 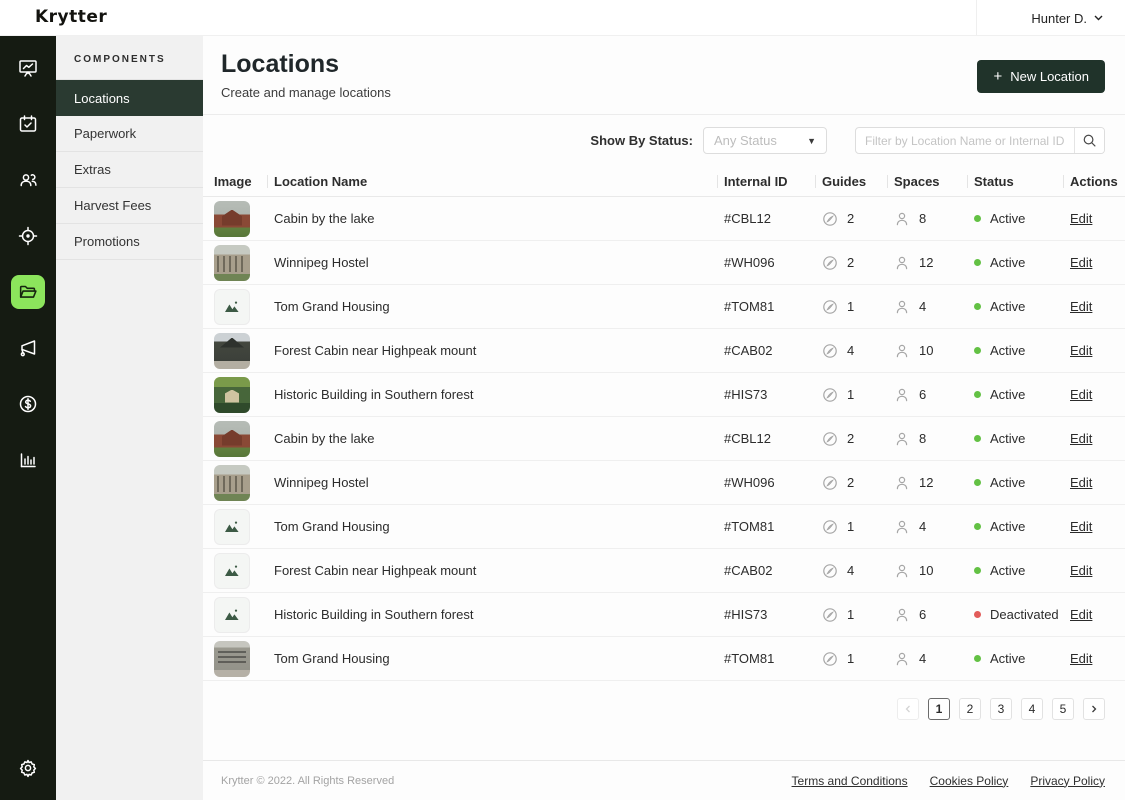 I want to click on sidebar-item-paperwork: Paperwork, so click(x=129, y=134).